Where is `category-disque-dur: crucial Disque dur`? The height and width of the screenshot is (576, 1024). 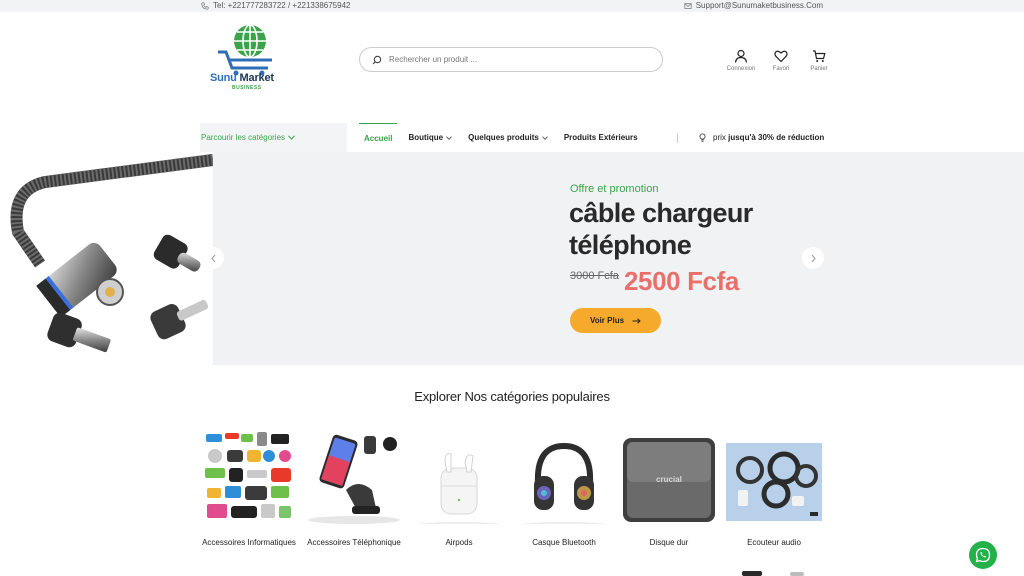 category-disque-dur: crucial Disque dur is located at coordinates (669, 487).